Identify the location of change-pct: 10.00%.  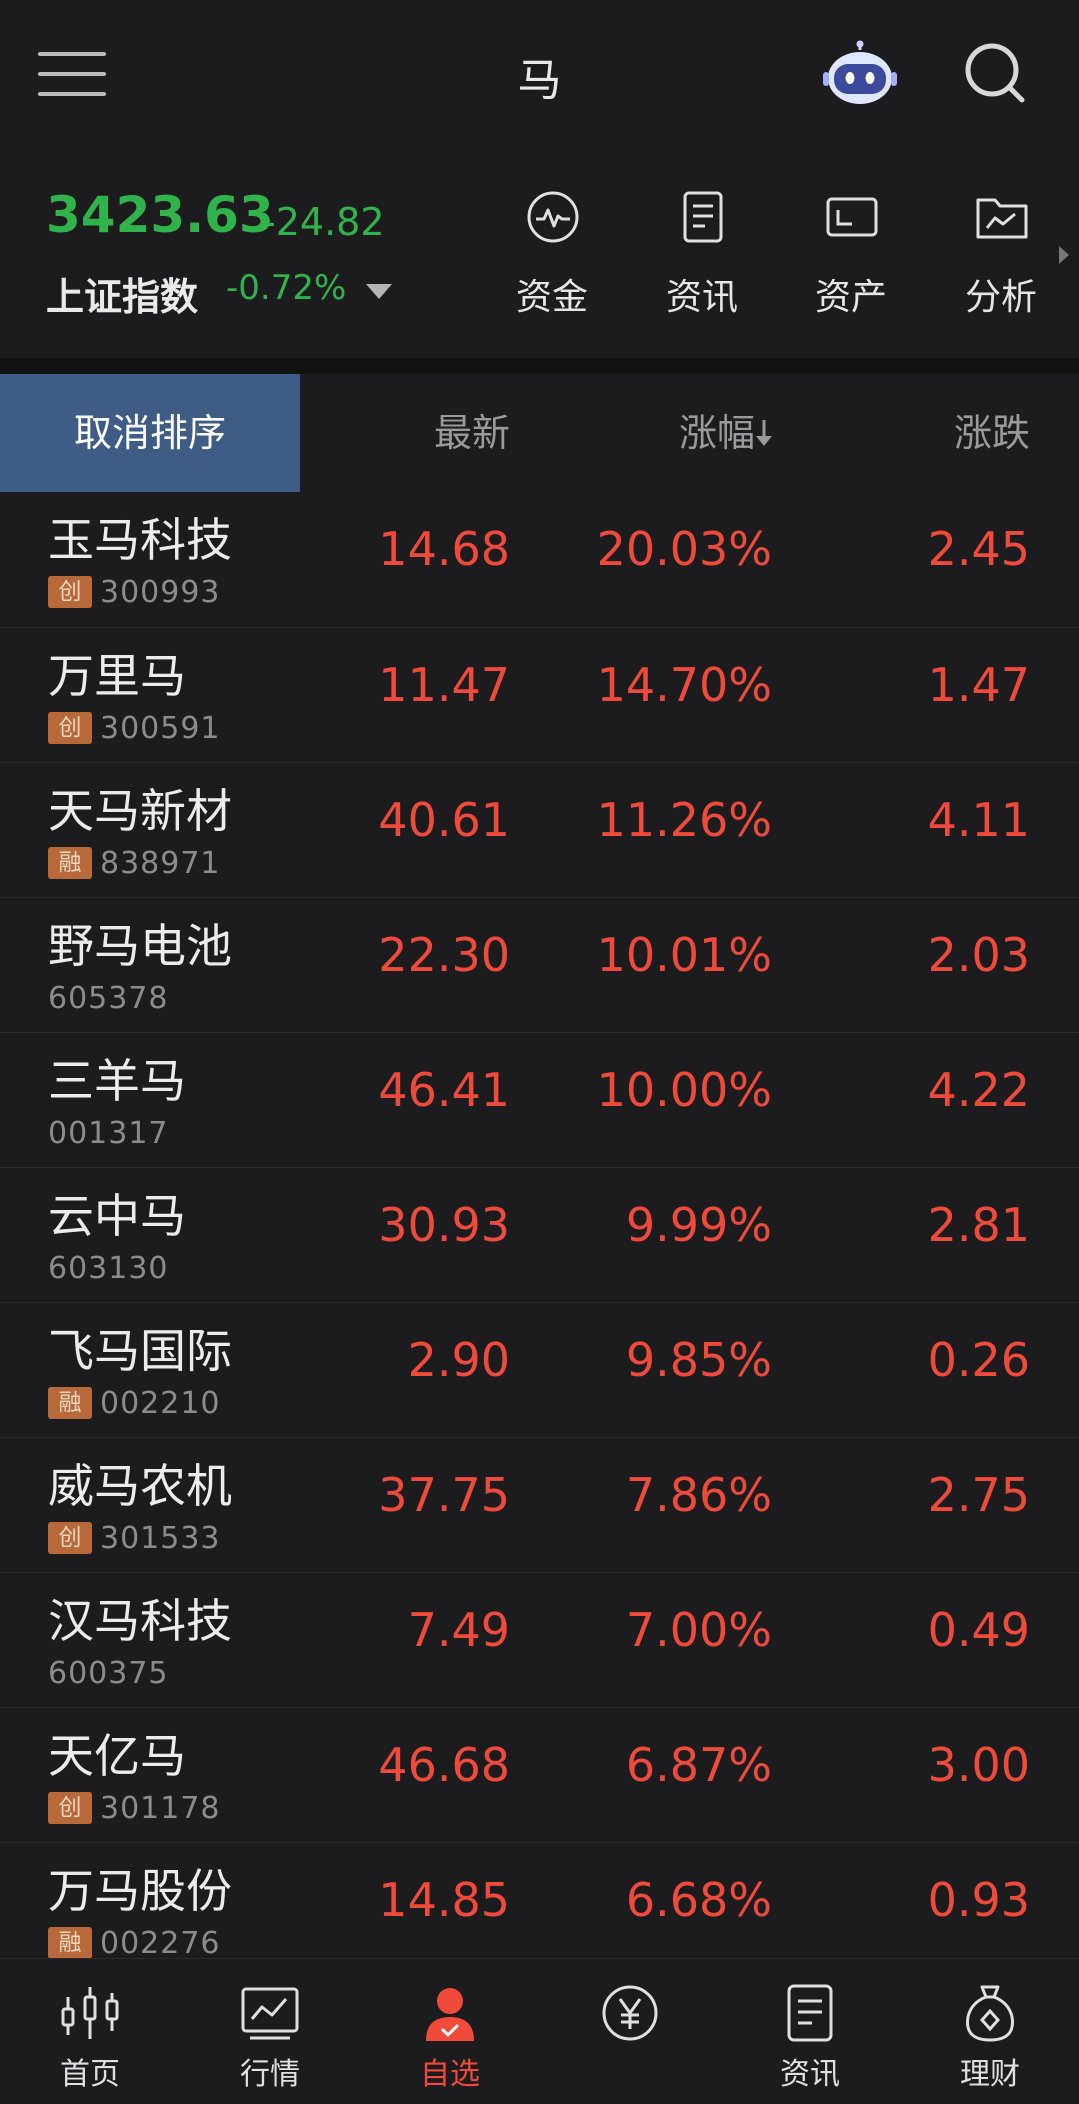
(684, 1090).